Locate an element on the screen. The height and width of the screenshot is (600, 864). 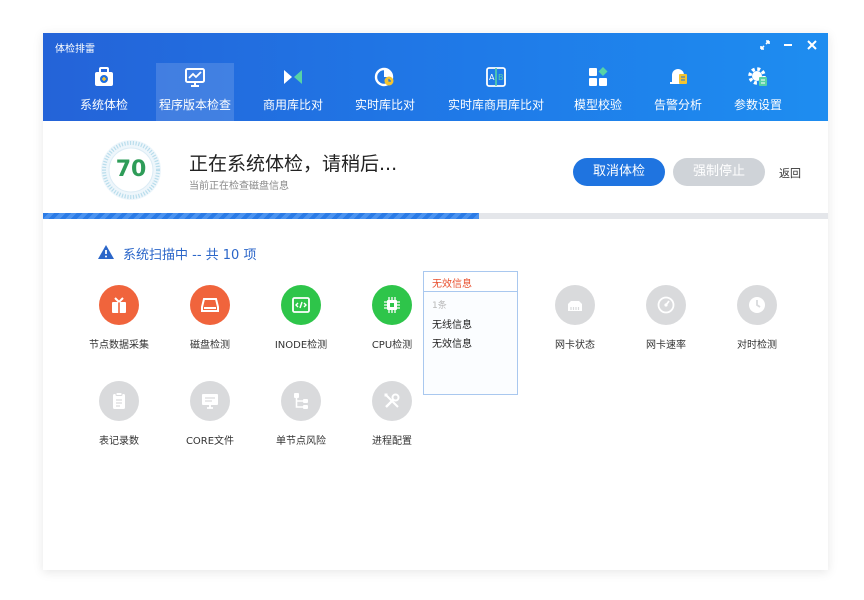
nav-label: 告警分析 is located at coordinates (677, 105).